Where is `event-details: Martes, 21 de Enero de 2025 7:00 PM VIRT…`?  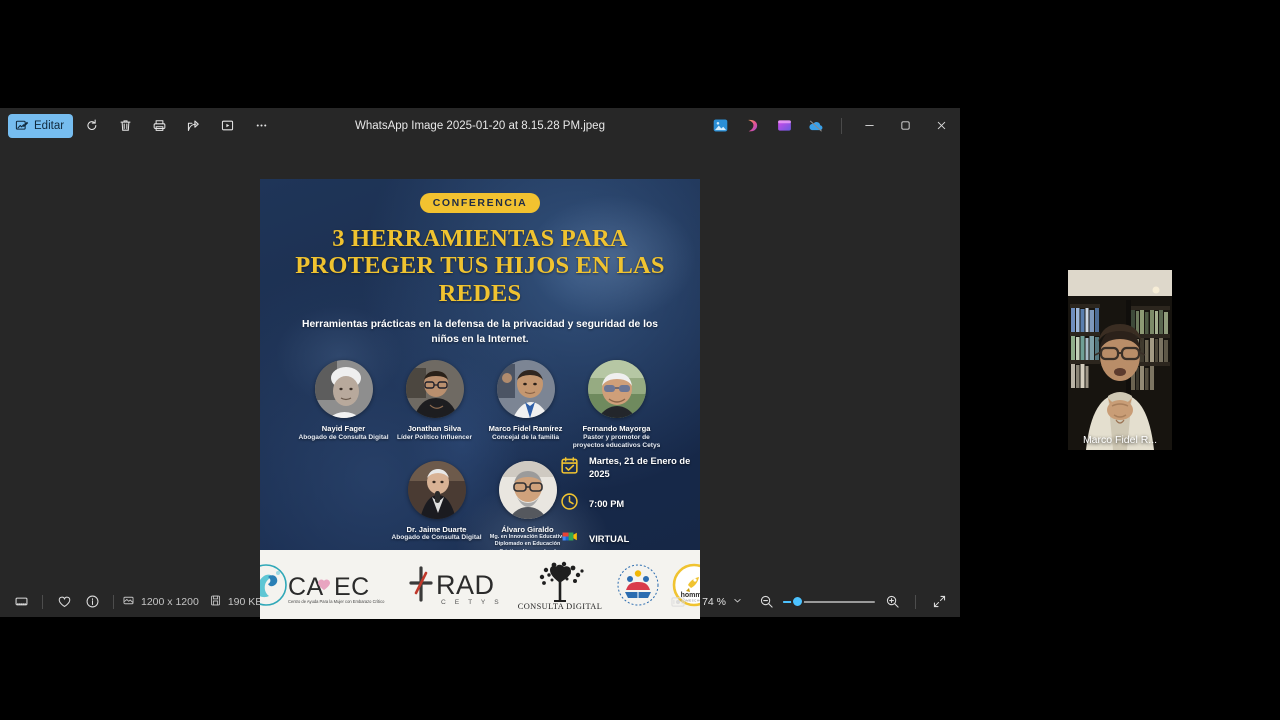 event-details: Martes, 21 de Enero de 2025 7:00 PM VIRT… is located at coordinates (629, 503).